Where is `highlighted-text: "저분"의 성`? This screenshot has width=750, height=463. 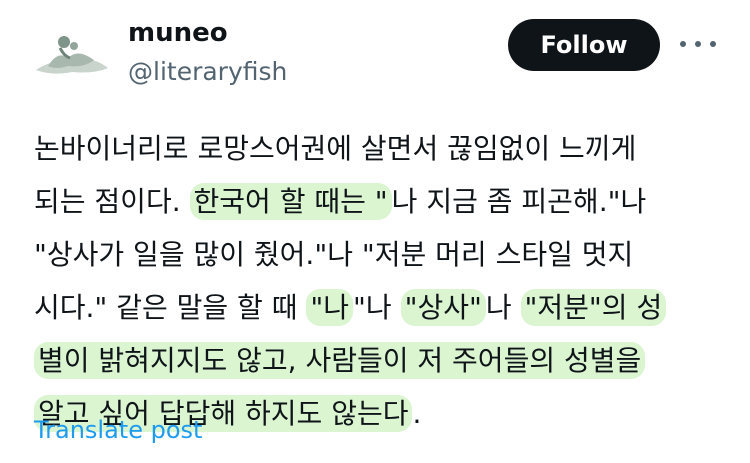
highlighted-text: "저분"의 성 is located at coordinates (593, 307).